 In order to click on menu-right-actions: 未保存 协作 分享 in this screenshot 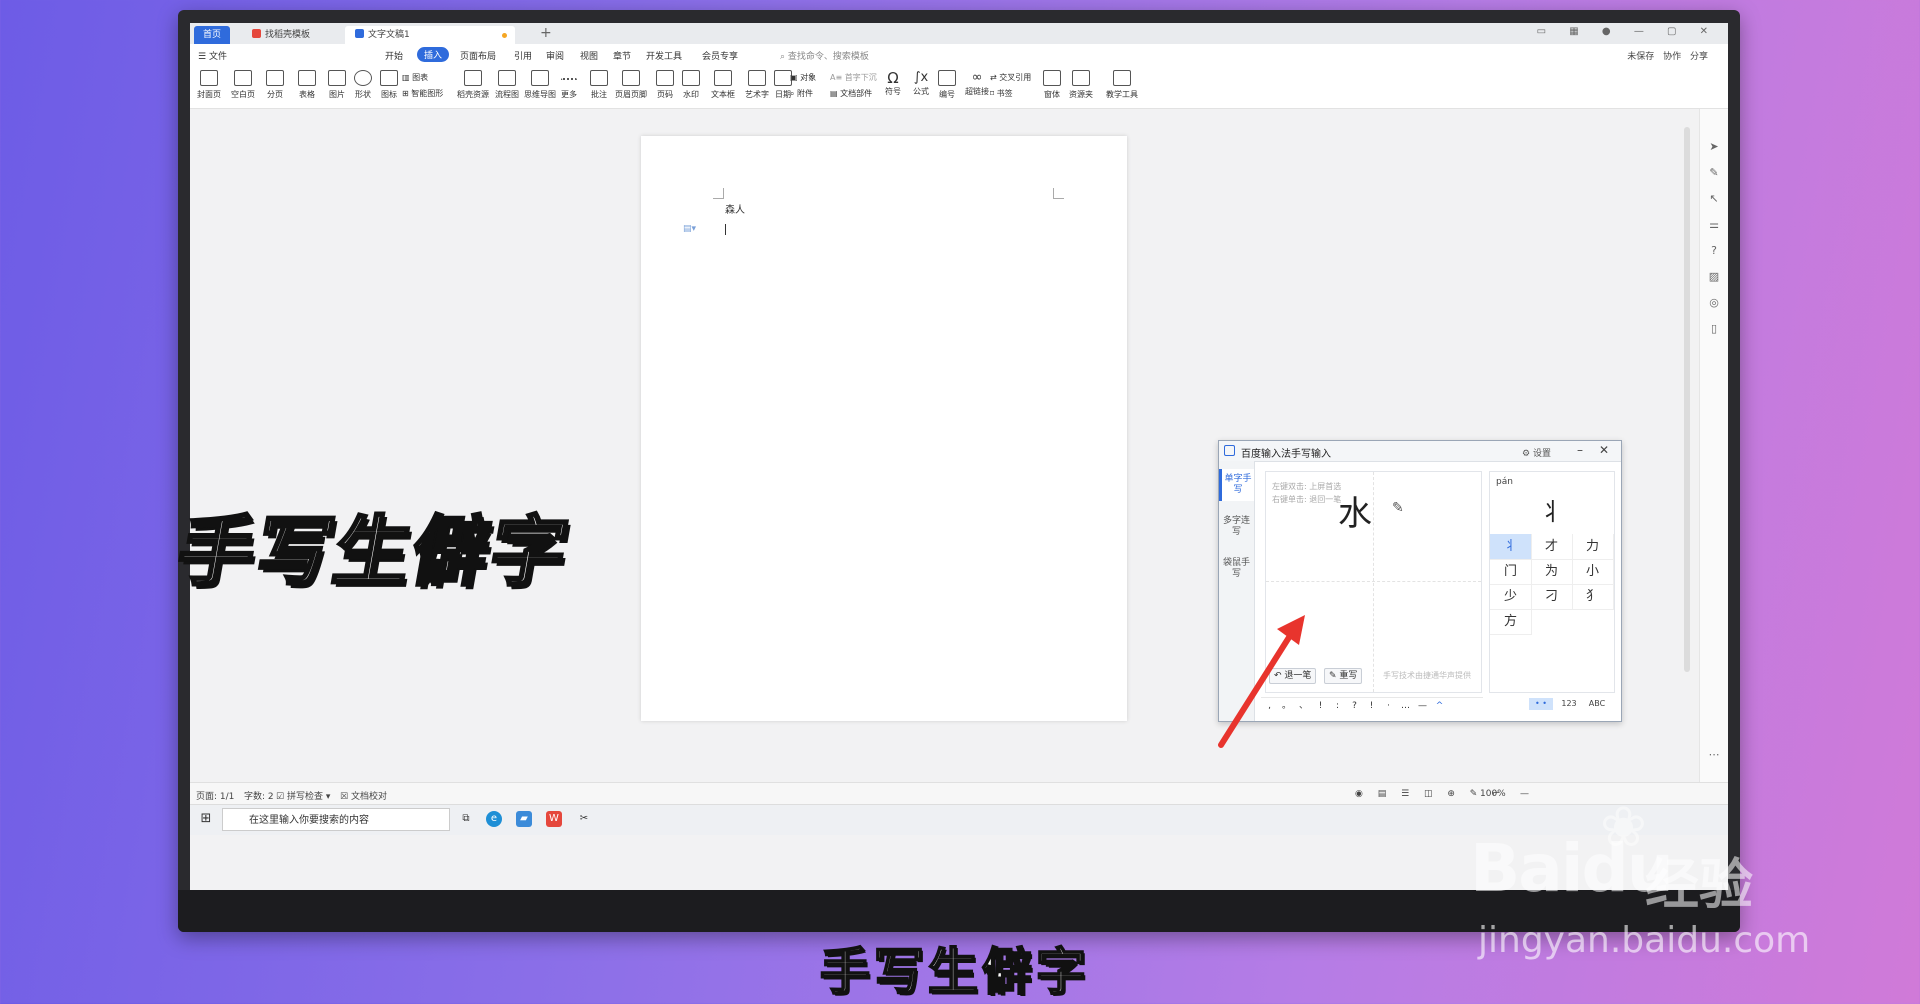, I will do `click(1667, 55)`.